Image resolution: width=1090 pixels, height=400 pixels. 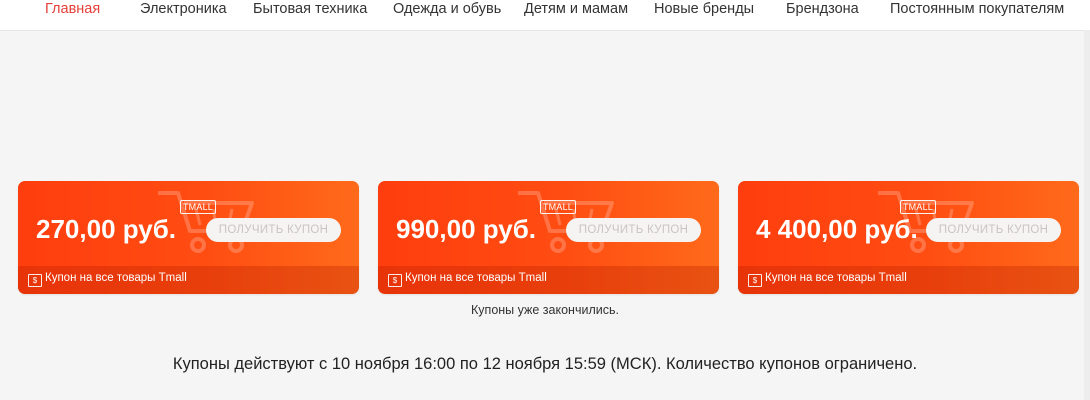 What do you see at coordinates (704, 9) in the screenshot?
I see `nav-item-new-brands: Новые бренды` at bounding box center [704, 9].